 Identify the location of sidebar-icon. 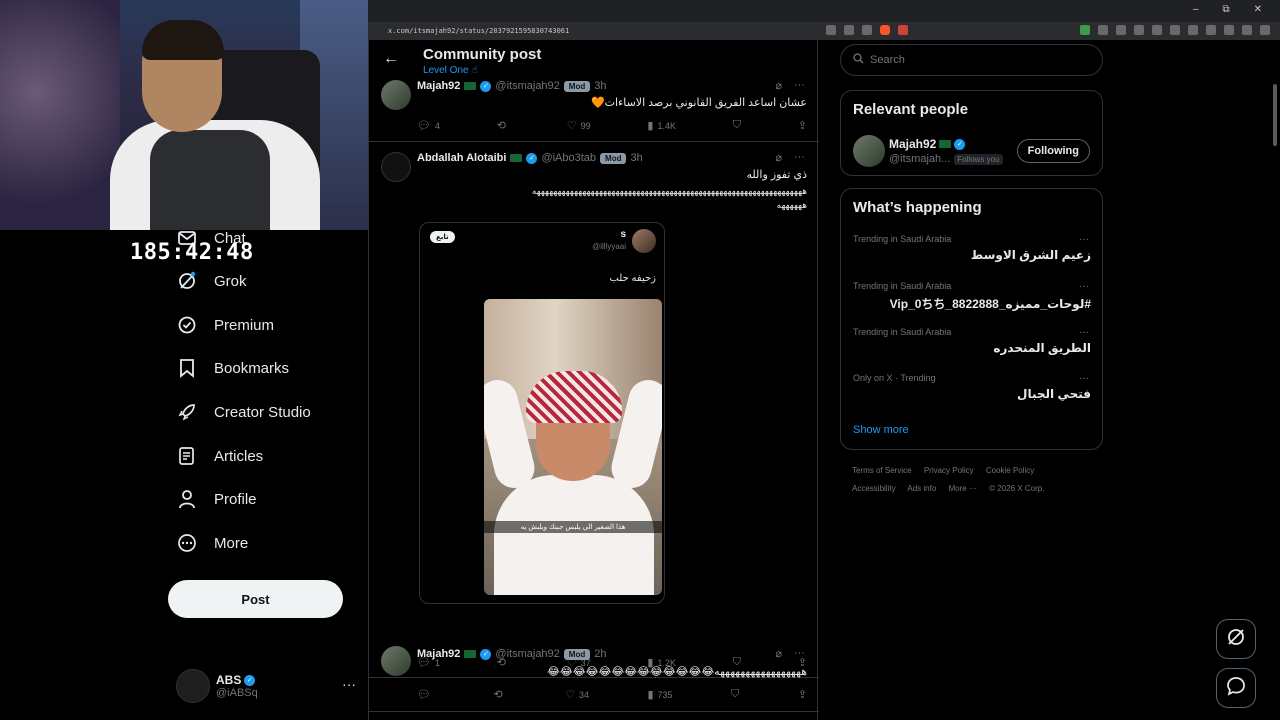
(1193, 30).